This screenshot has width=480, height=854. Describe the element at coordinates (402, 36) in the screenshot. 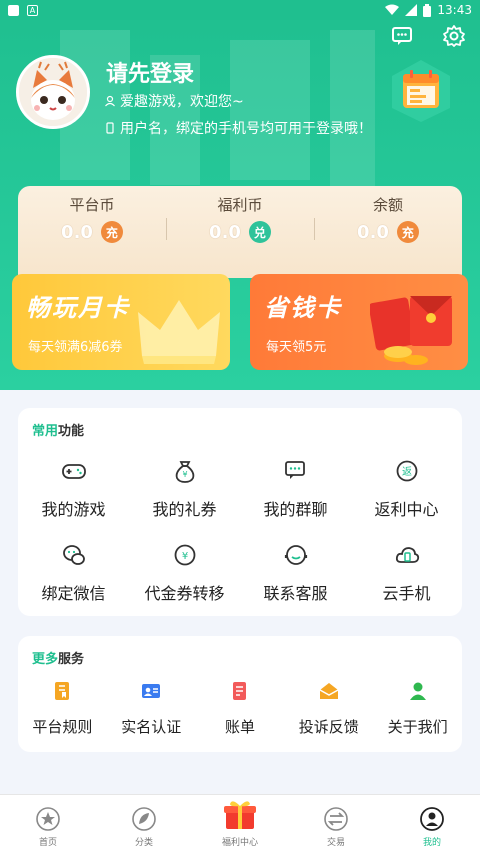

I see `message-icon` at that location.